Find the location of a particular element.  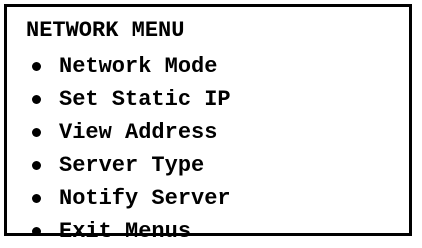

menu-item-network-mode: Network Mode is located at coordinates (128, 66).